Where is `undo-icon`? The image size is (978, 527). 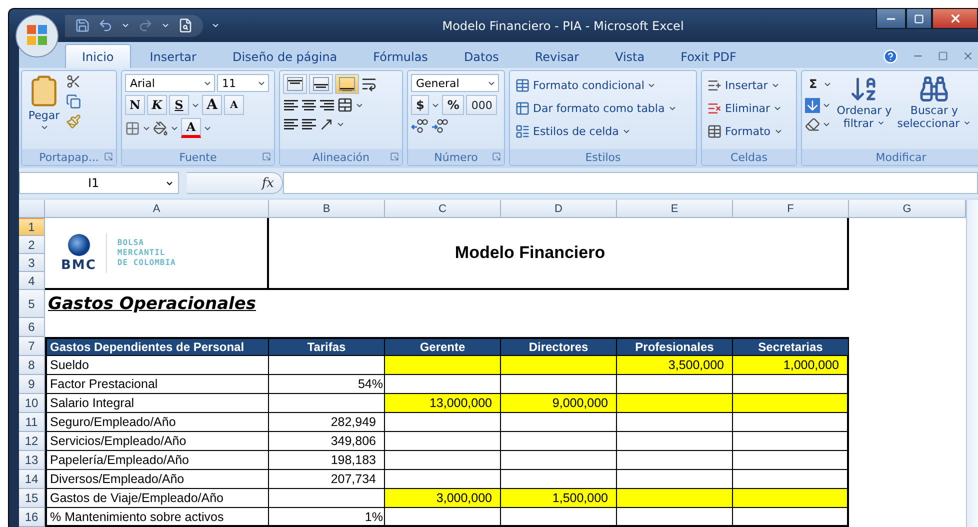 undo-icon is located at coordinates (105, 25).